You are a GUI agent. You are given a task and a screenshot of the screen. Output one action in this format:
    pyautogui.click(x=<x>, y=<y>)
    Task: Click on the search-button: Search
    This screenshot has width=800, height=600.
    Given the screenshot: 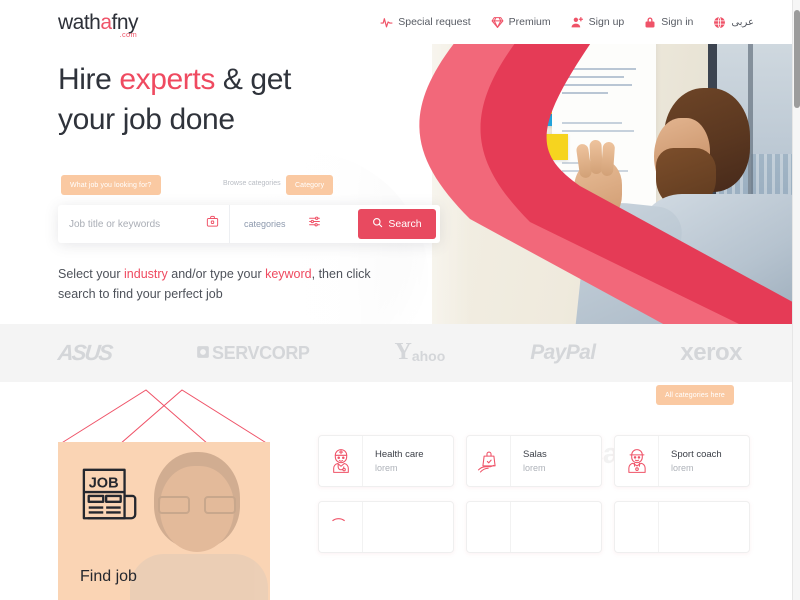 What is the action you would take?
    pyautogui.click(x=397, y=224)
    